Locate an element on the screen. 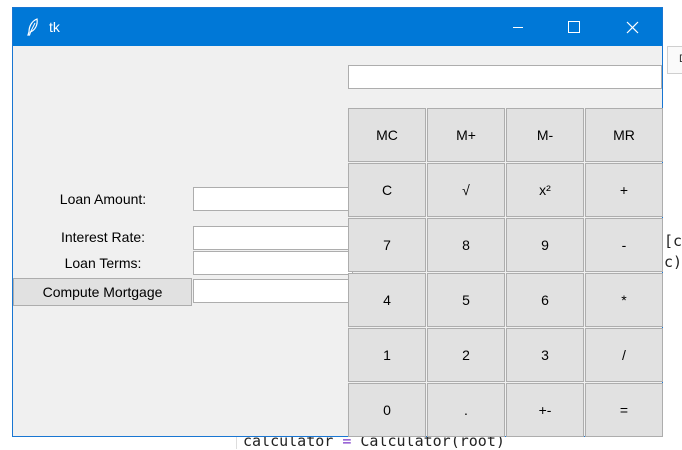 The width and height of the screenshot is (682, 450). minimize-button is located at coordinates (518, 27).